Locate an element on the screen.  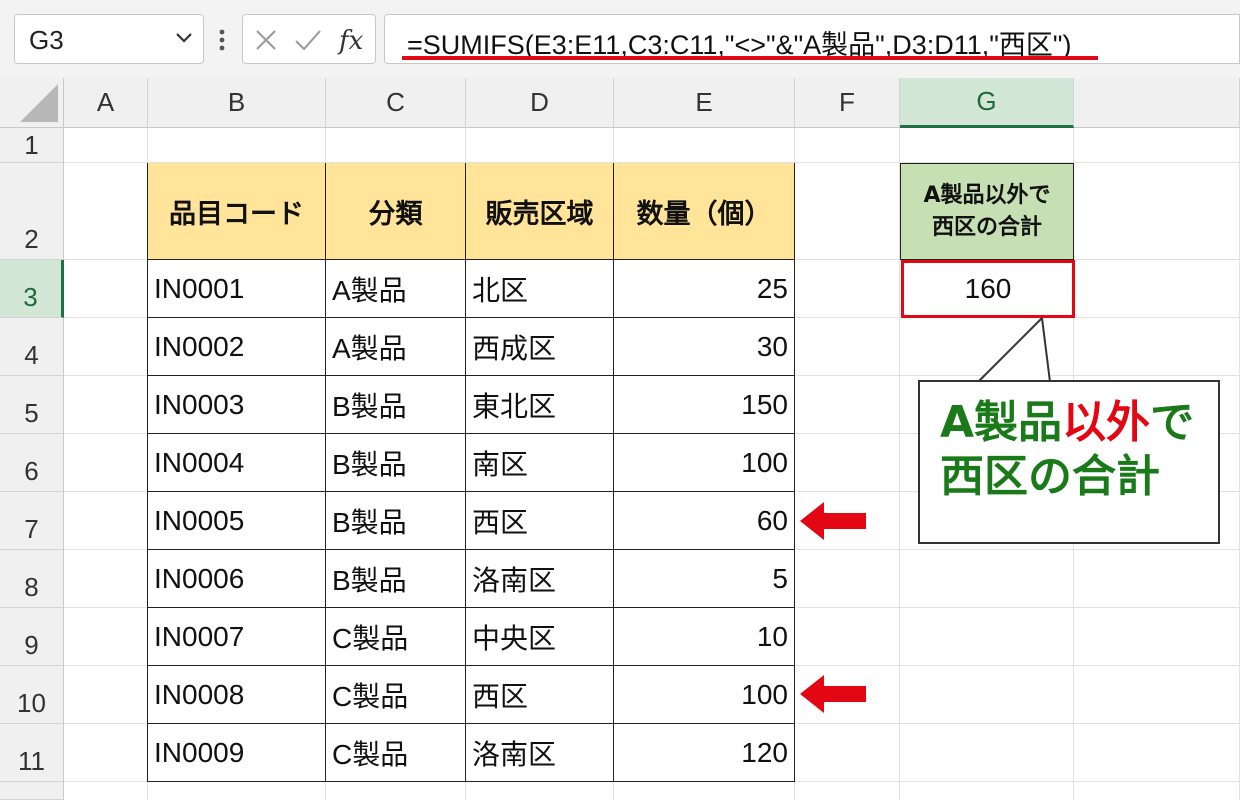
column-header-b: B is located at coordinates (237, 103).